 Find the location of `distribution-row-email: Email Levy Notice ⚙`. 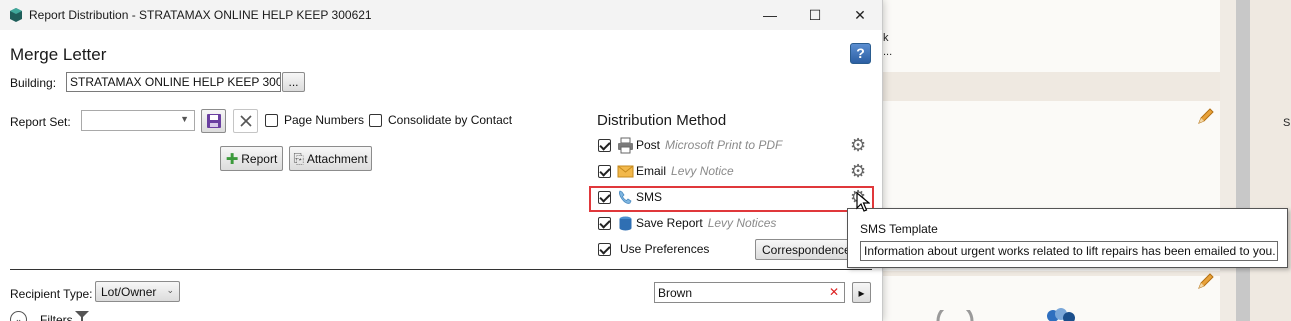

distribution-row-email: Email Levy Notice ⚙ is located at coordinates (737, 172).